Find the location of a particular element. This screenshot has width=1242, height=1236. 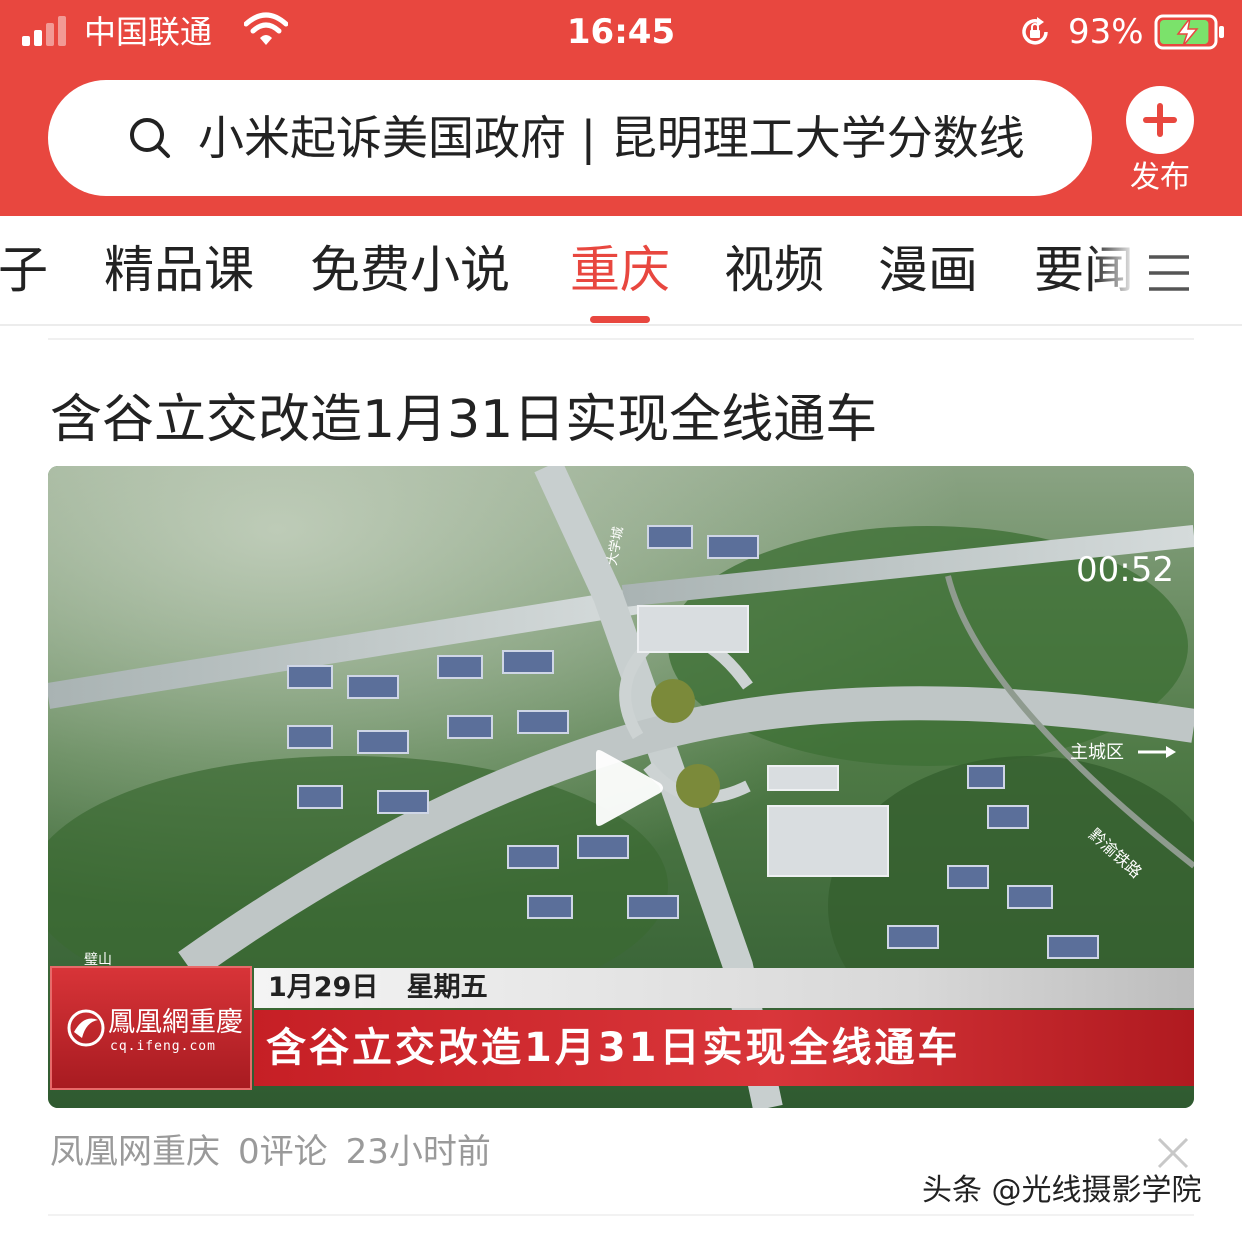

clock: 16:45 is located at coordinates (621, 32).